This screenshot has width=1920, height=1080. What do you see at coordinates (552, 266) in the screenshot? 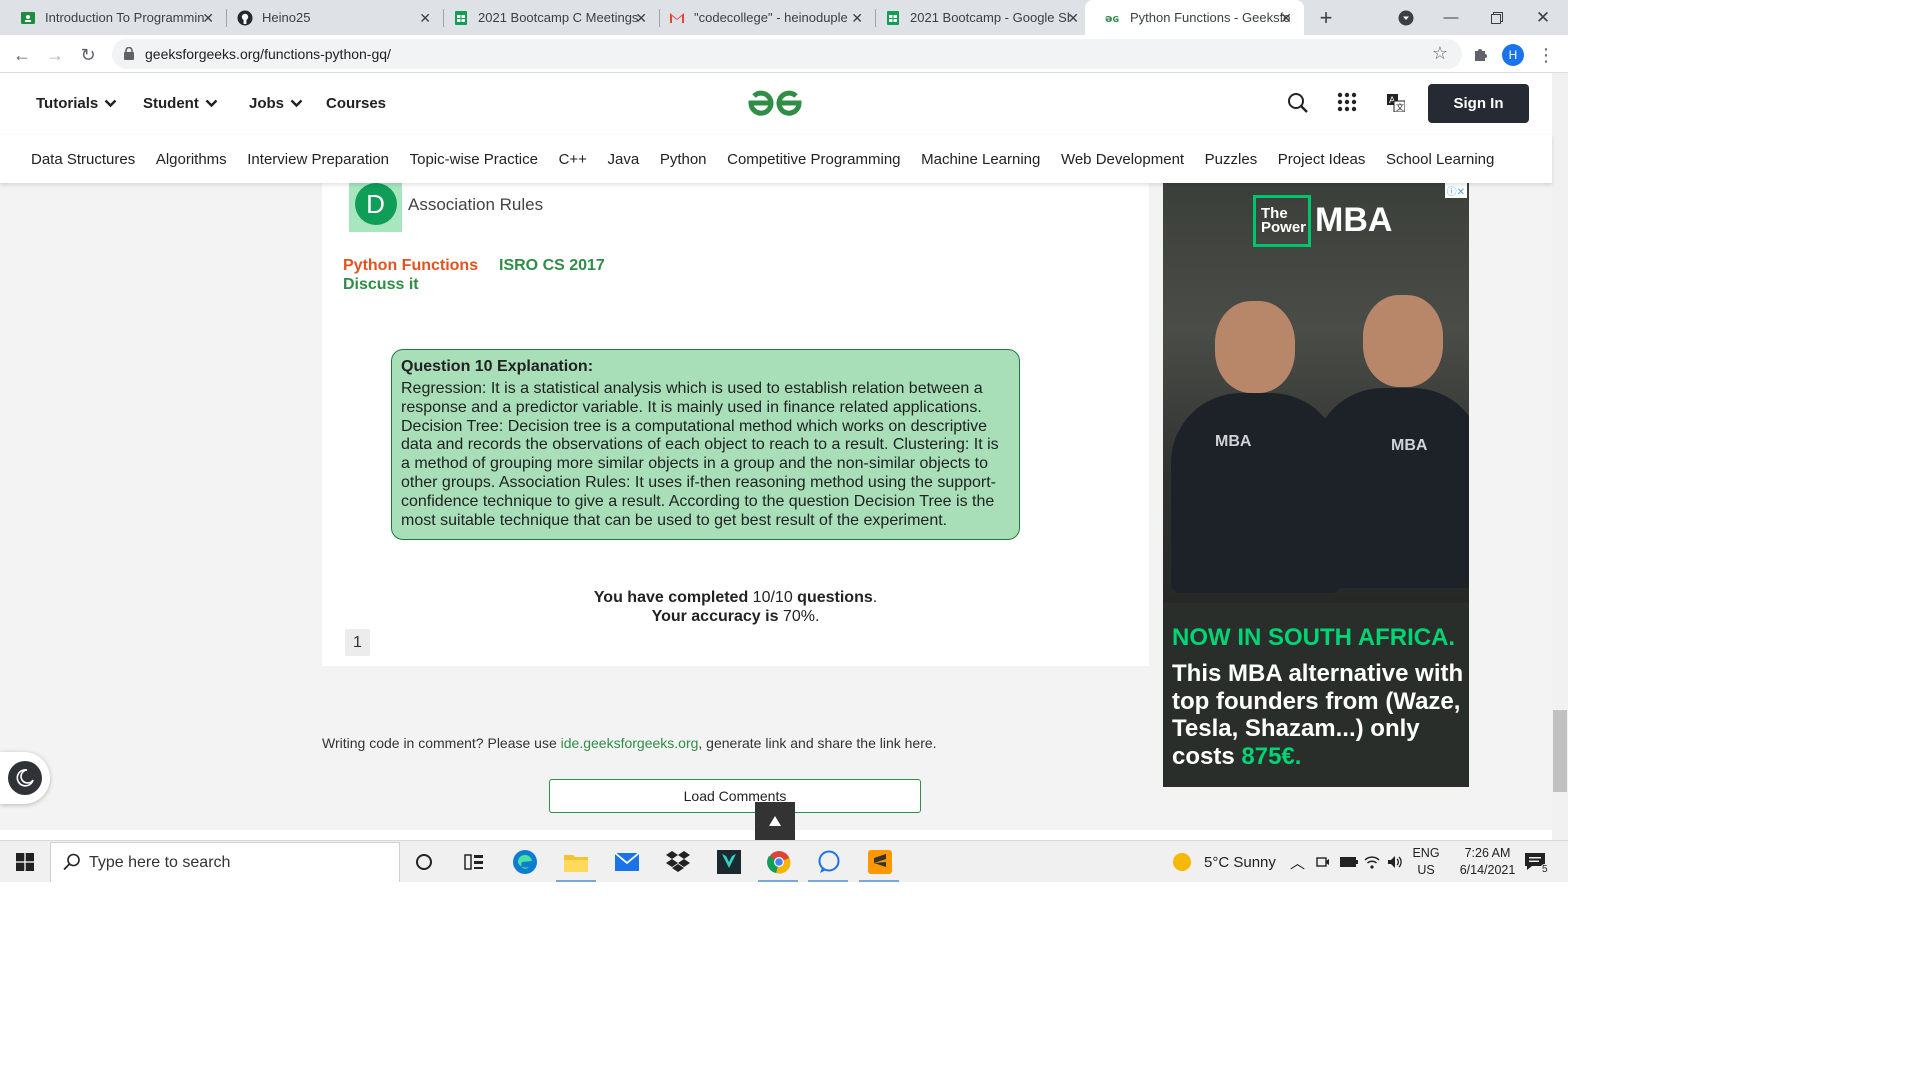
I see `tag-link: ISRO CS 2017` at bounding box center [552, 266].